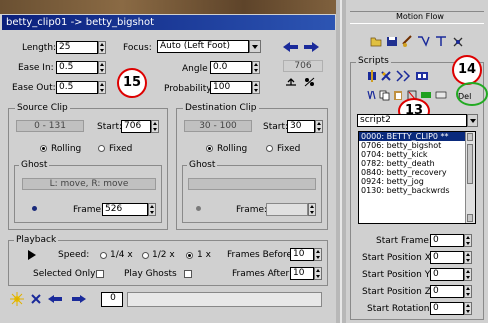 Image resolution: width=488 pixels, height=323 pixels. I want to click on frames-after-spinner, so click(318, 273).